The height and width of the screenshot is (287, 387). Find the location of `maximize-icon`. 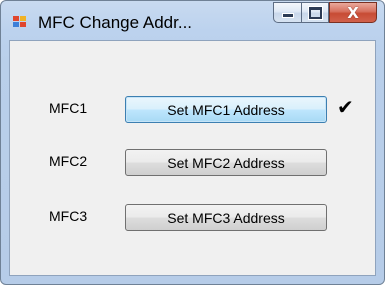

maximize-icon is located at coordinates (315, 12).